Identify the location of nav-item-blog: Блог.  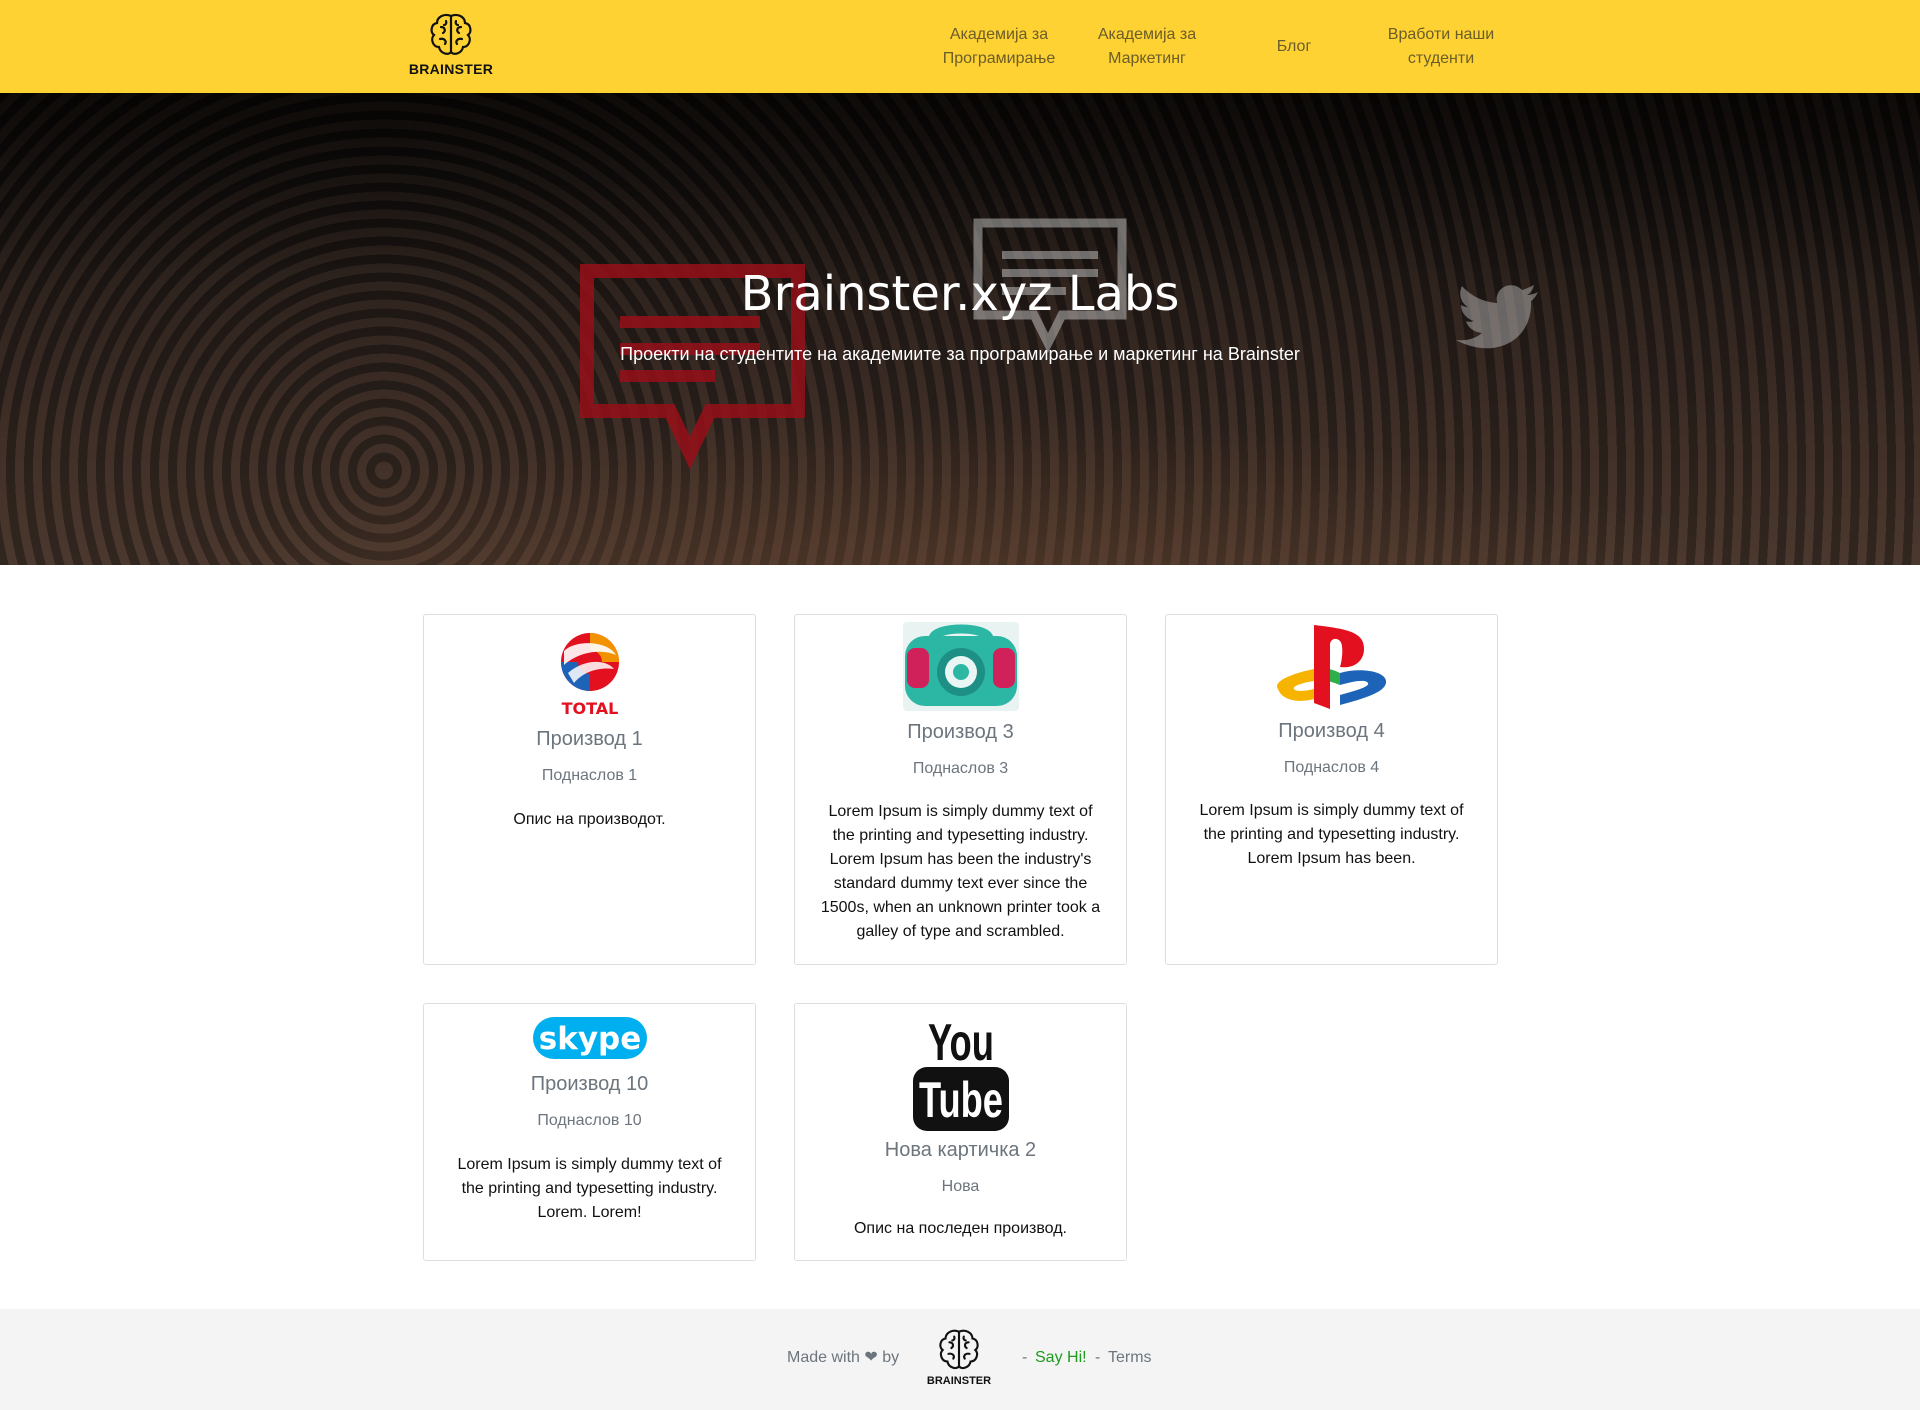
(1294, 46).